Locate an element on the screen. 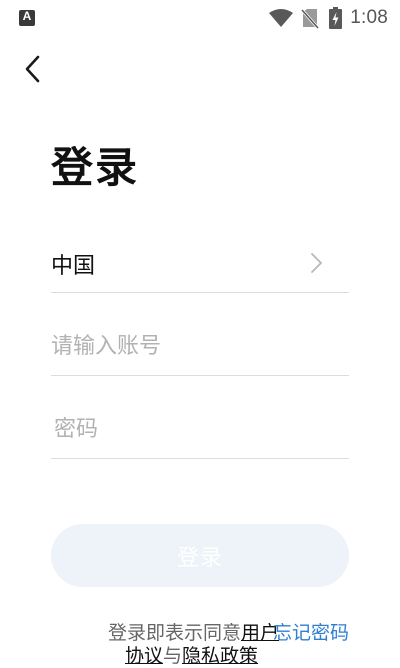  agreement-prefix: 登录即表示同意 is located at coordinates (175, 633).